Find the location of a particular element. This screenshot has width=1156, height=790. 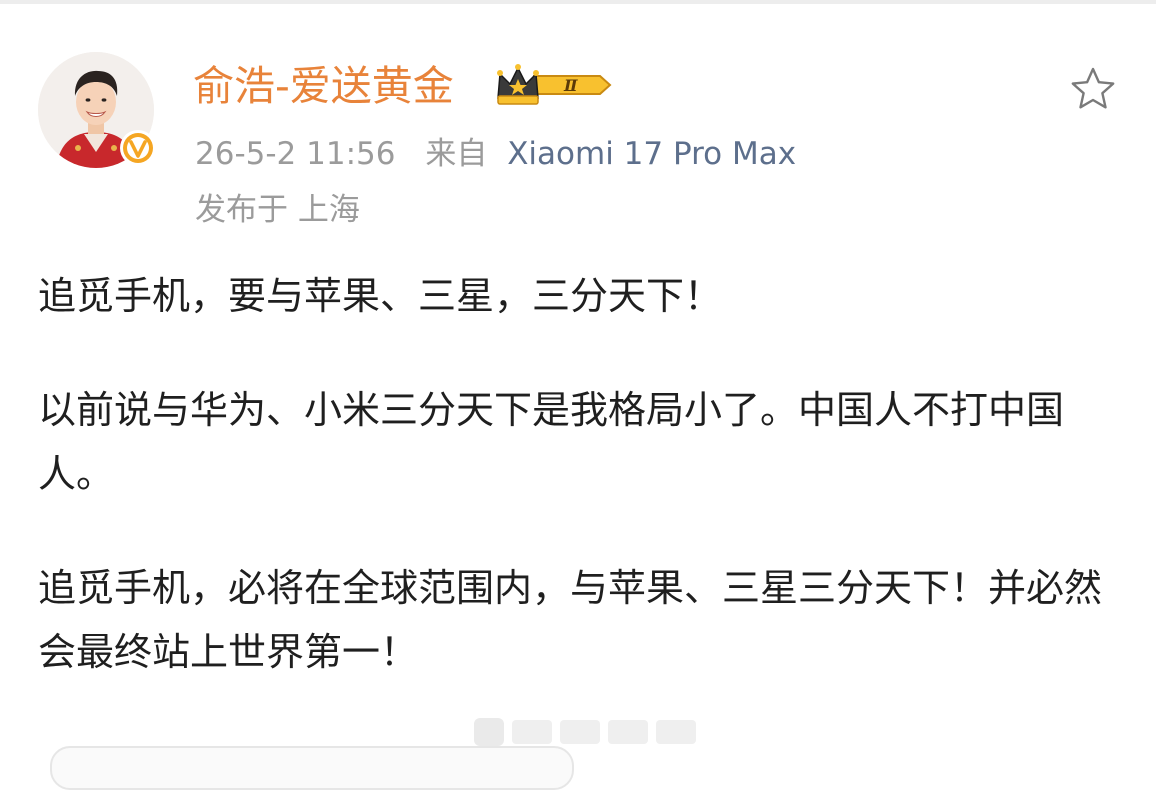

post-location: 发布于 上海 is located at coordinates (277, 210).